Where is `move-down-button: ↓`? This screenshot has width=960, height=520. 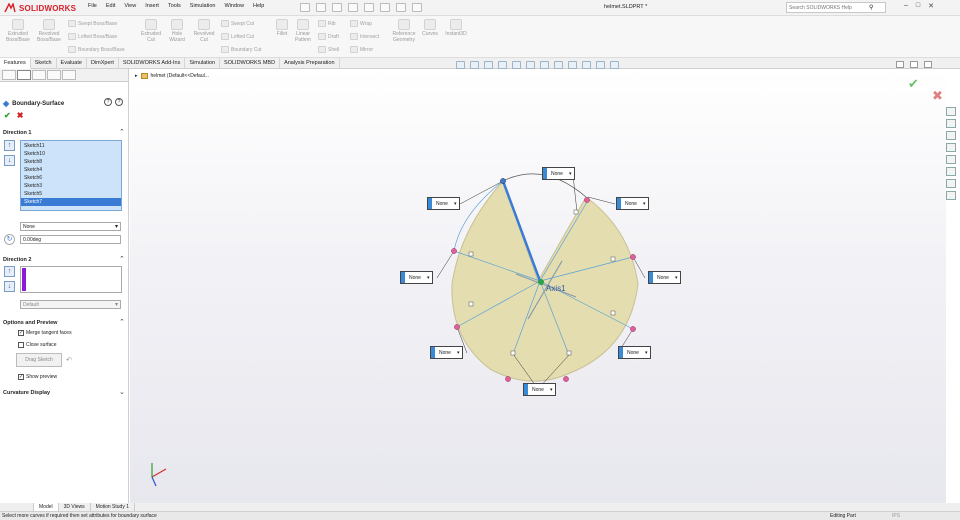
move-down-button: ↓ is located at coordinates (9, 160).